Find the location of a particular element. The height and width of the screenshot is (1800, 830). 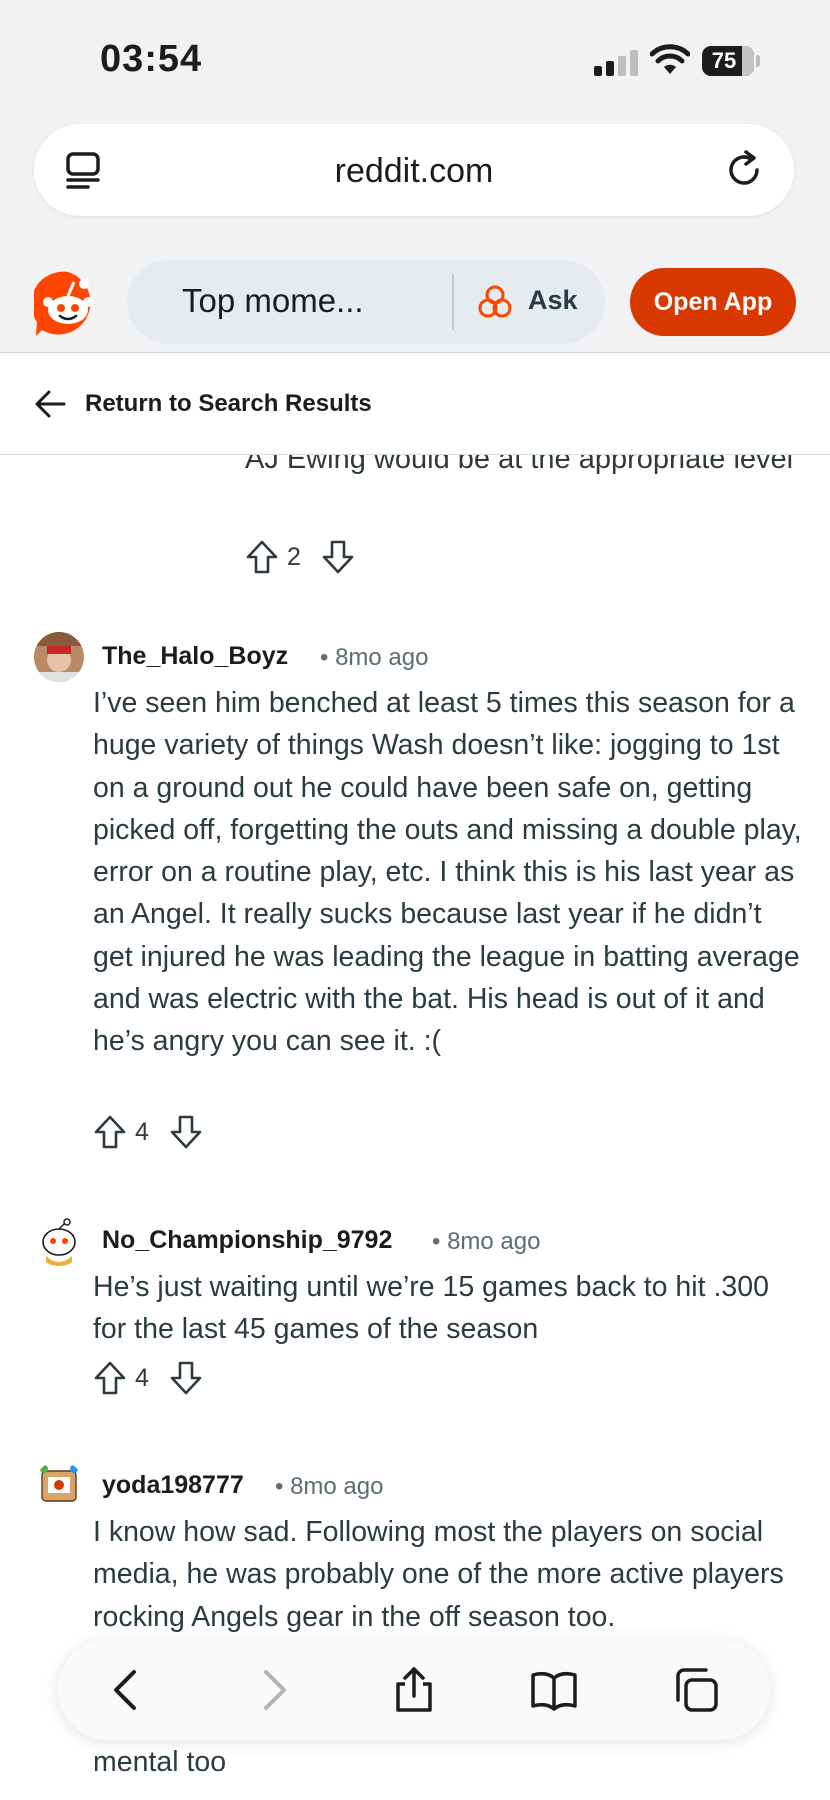

battery-icon: 75 is located at coordinates (728, 61).